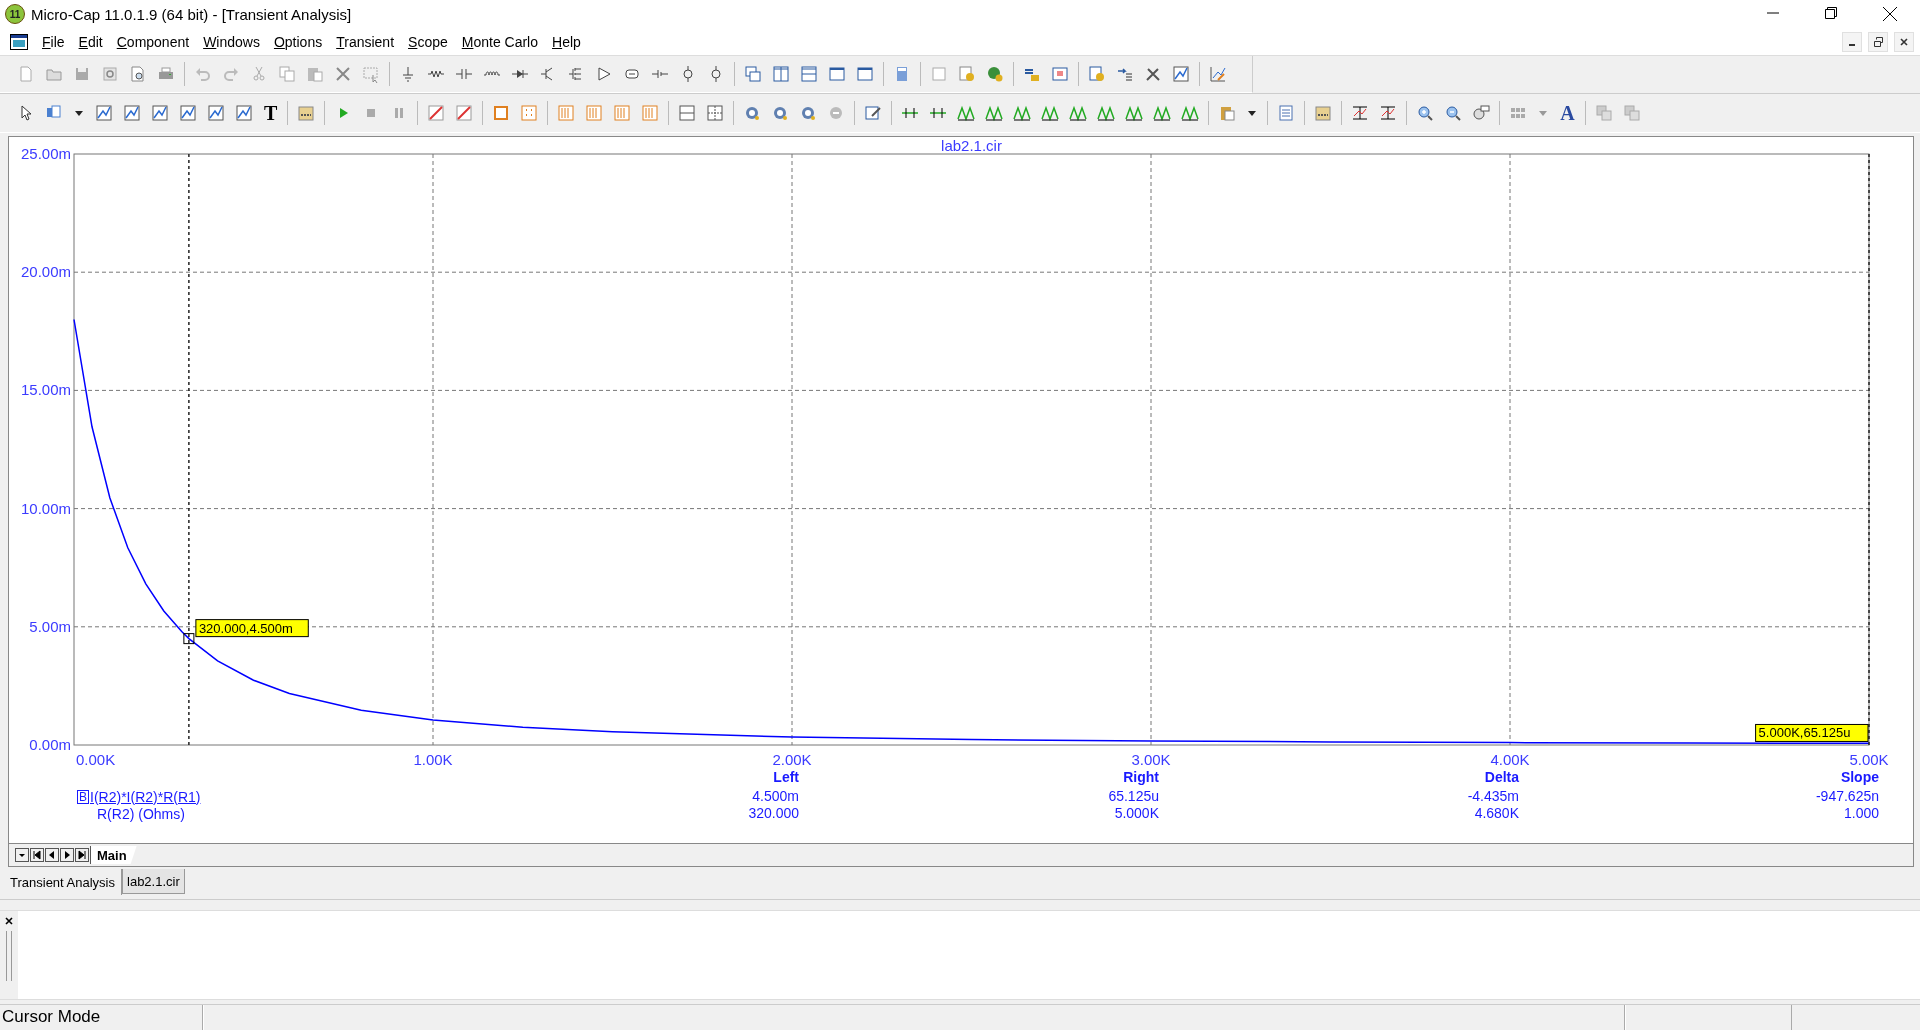  I want to click on tile-vertical-icon, so click(781, 74).